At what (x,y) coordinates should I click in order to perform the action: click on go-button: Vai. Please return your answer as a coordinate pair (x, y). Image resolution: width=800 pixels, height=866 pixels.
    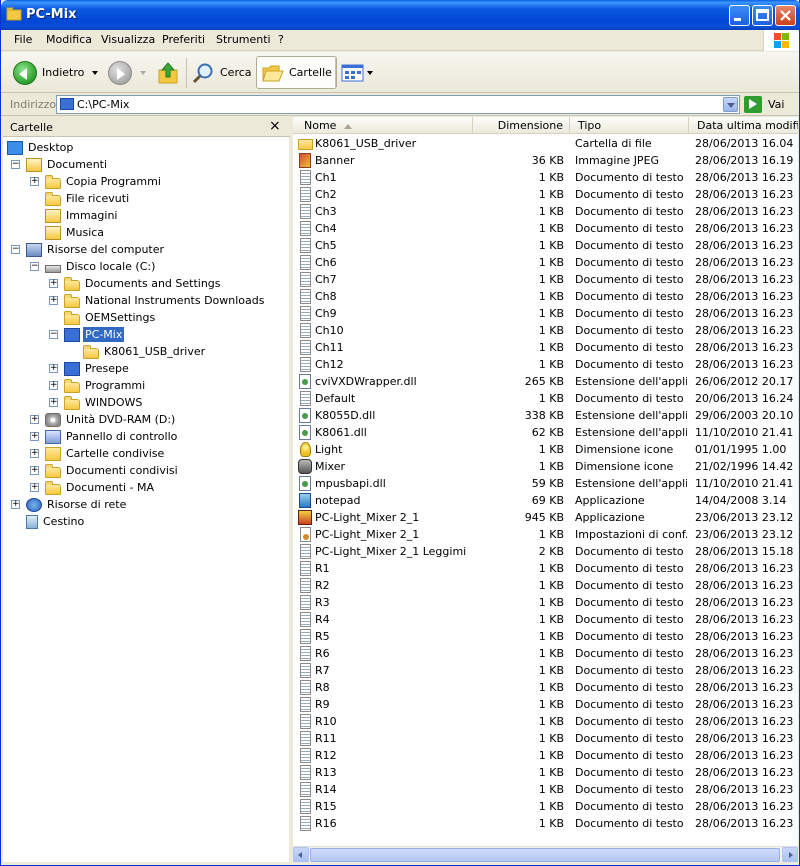
    Looking at the image, I should click on (764, 104).